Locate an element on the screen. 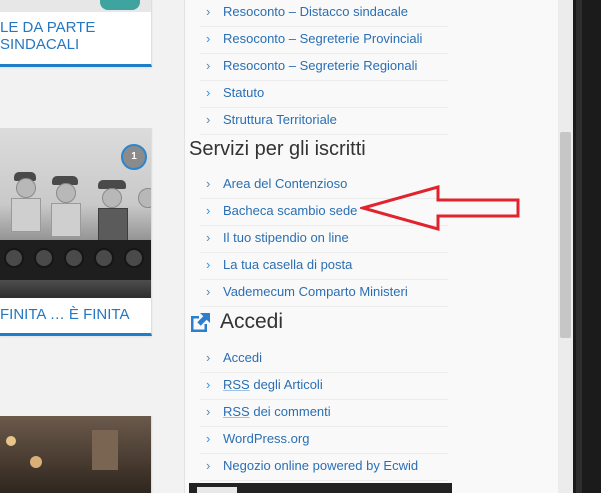 The width and height of the screenshot is (601, 493). menu-item: › Negozio online powered by Ecwid is located at coordinates (324, 467).